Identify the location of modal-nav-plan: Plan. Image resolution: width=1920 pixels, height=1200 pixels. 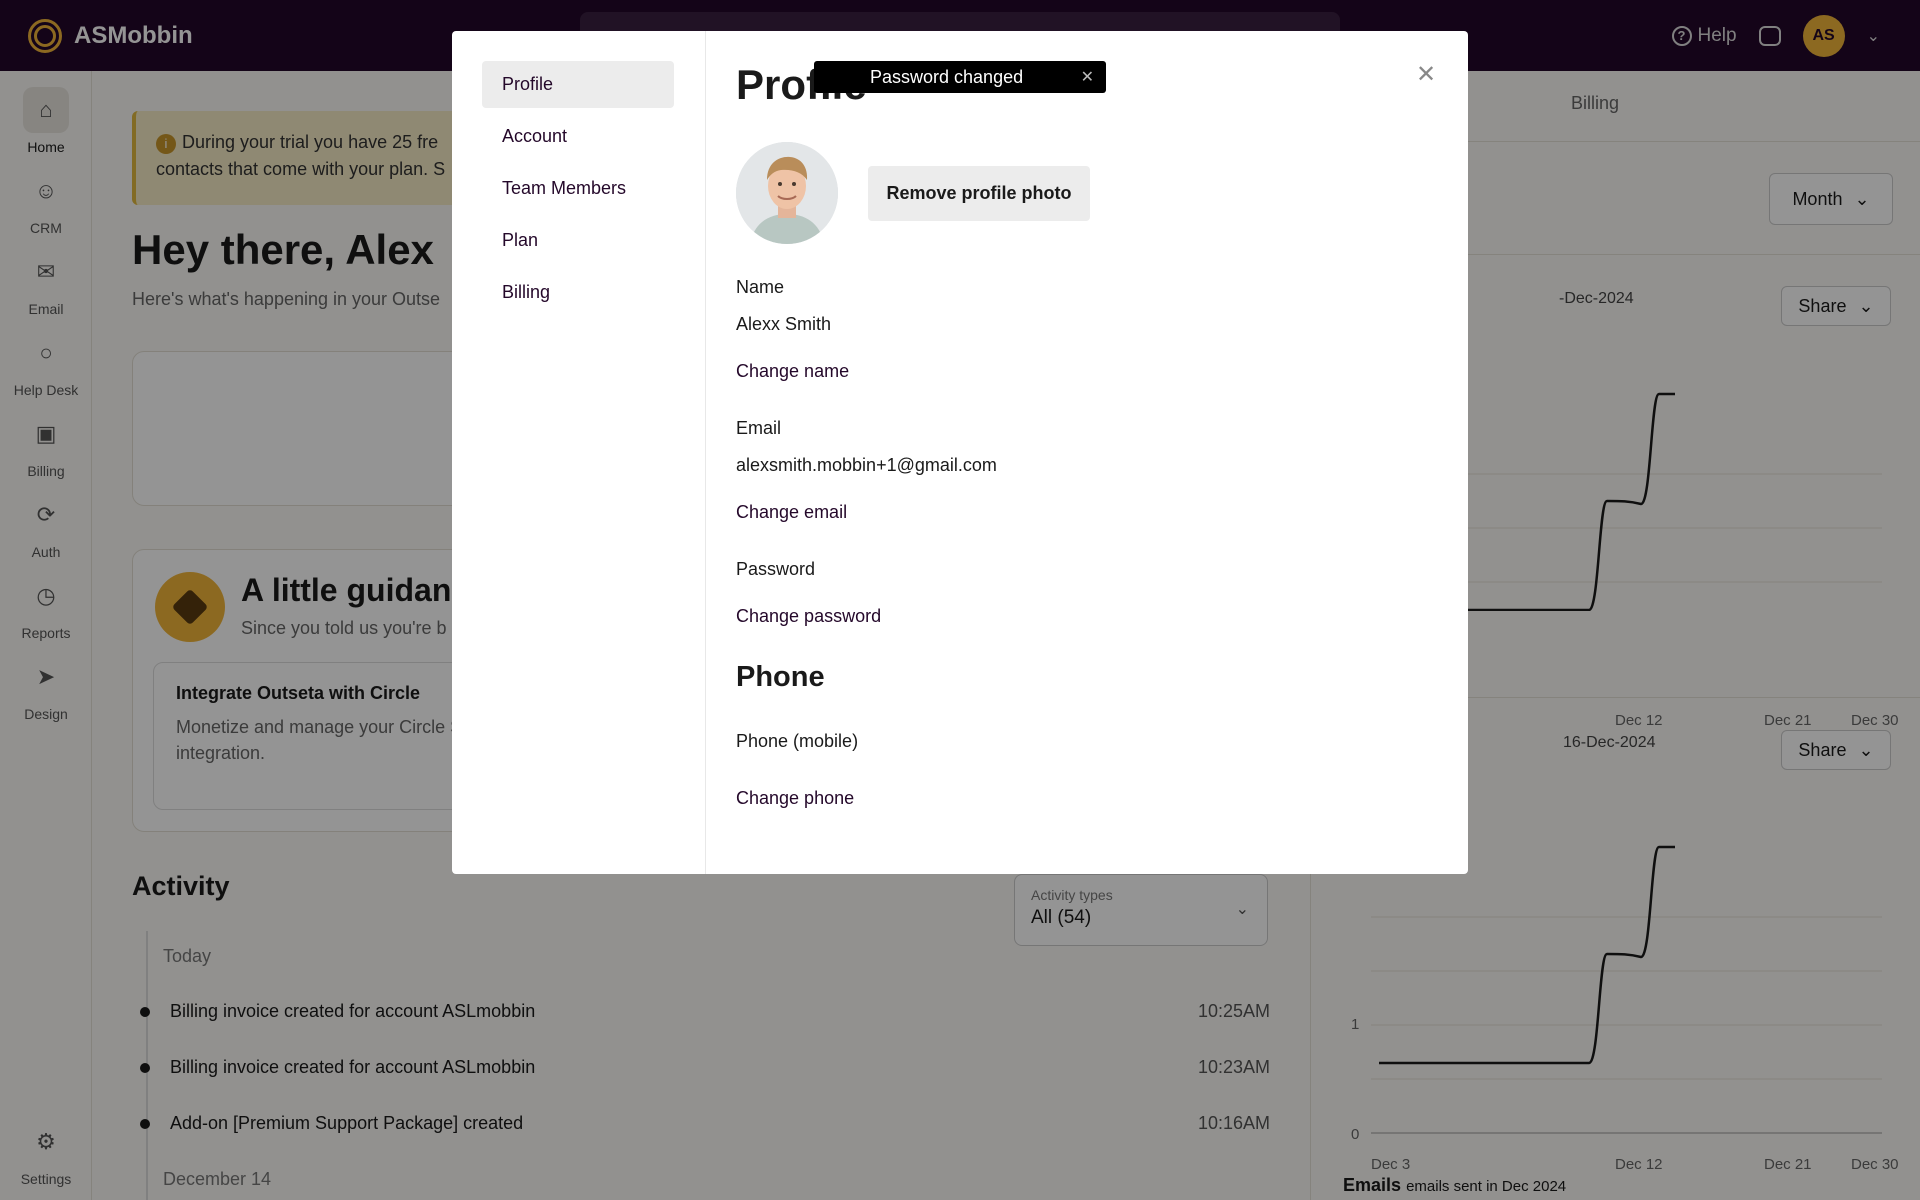
(578, 240).